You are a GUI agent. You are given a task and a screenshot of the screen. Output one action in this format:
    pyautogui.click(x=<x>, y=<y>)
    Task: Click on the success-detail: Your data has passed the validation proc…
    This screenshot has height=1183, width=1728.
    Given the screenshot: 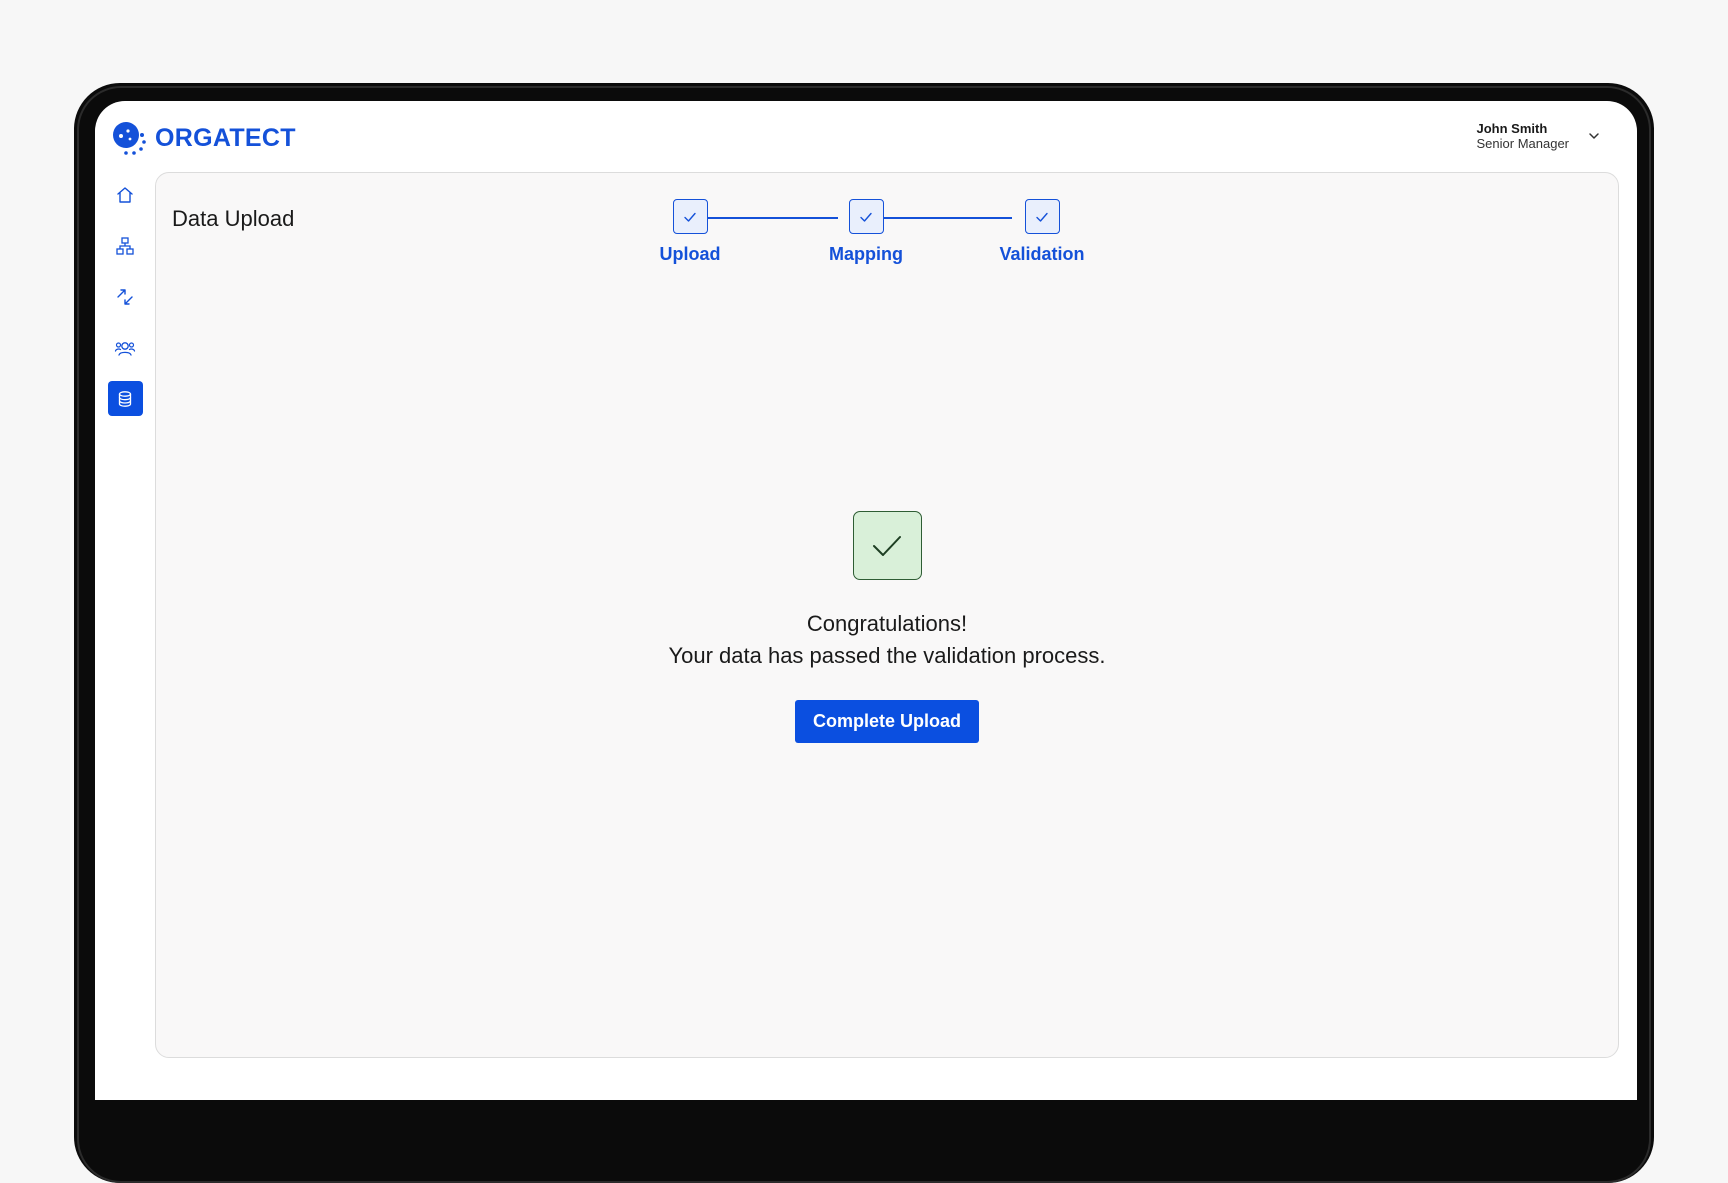 What is the action you would take?
    pyautogui.click(x=887, y=655)
    